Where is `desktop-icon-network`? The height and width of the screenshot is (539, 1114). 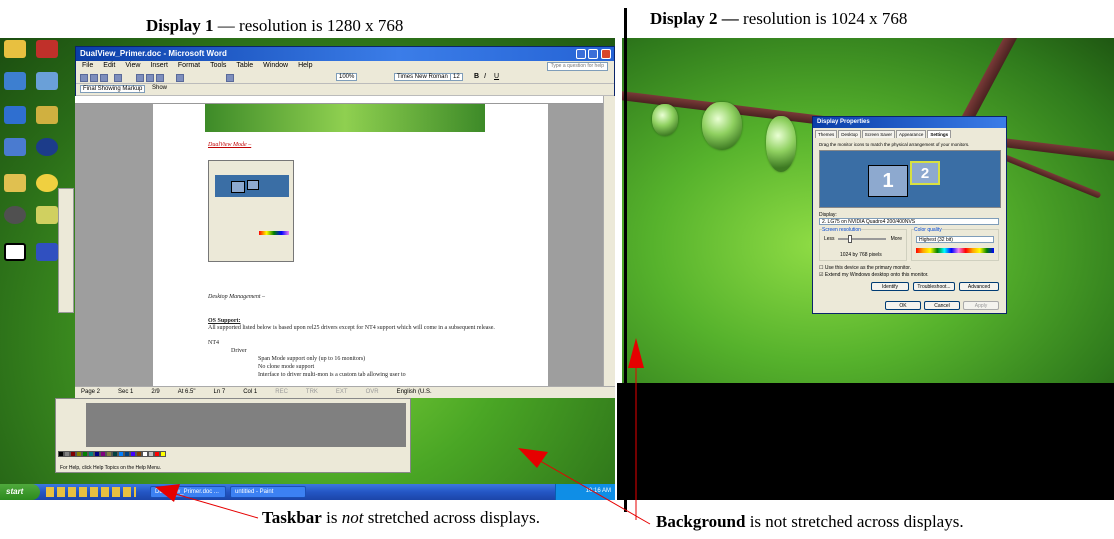 desktop-icon-network is located at coordinates (15, 81).